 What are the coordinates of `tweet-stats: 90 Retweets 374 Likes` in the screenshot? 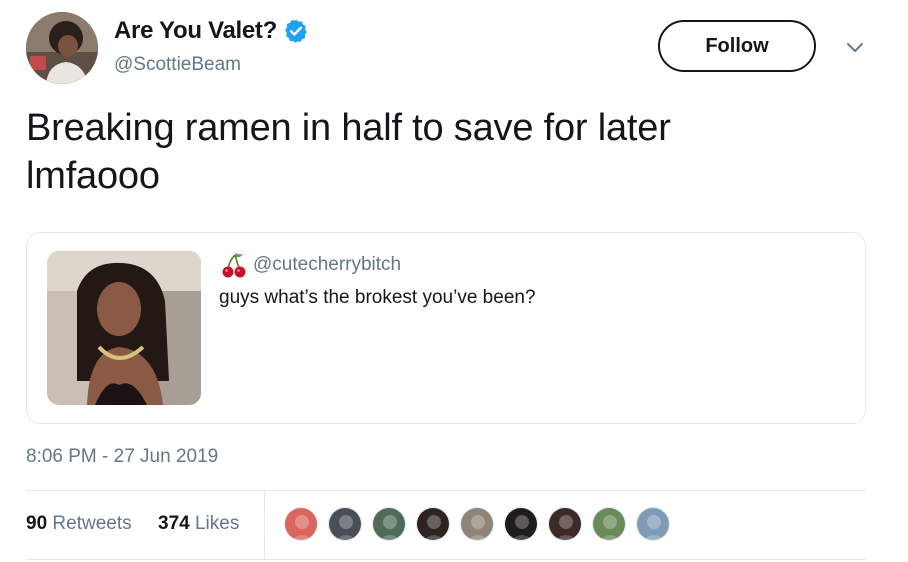 It's located at (446, 525).